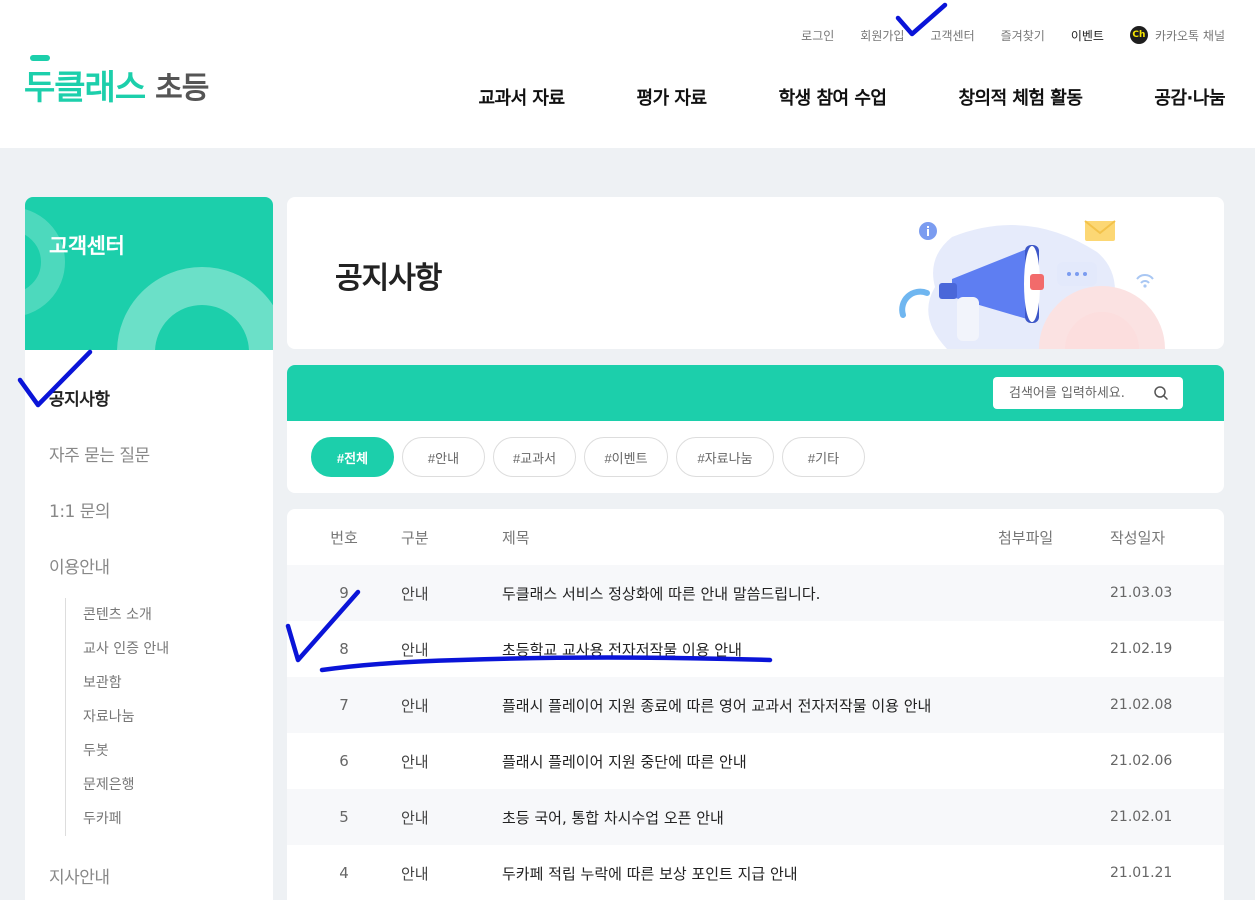  I want to click on signup-link: 회원가입, so click(882, 35).